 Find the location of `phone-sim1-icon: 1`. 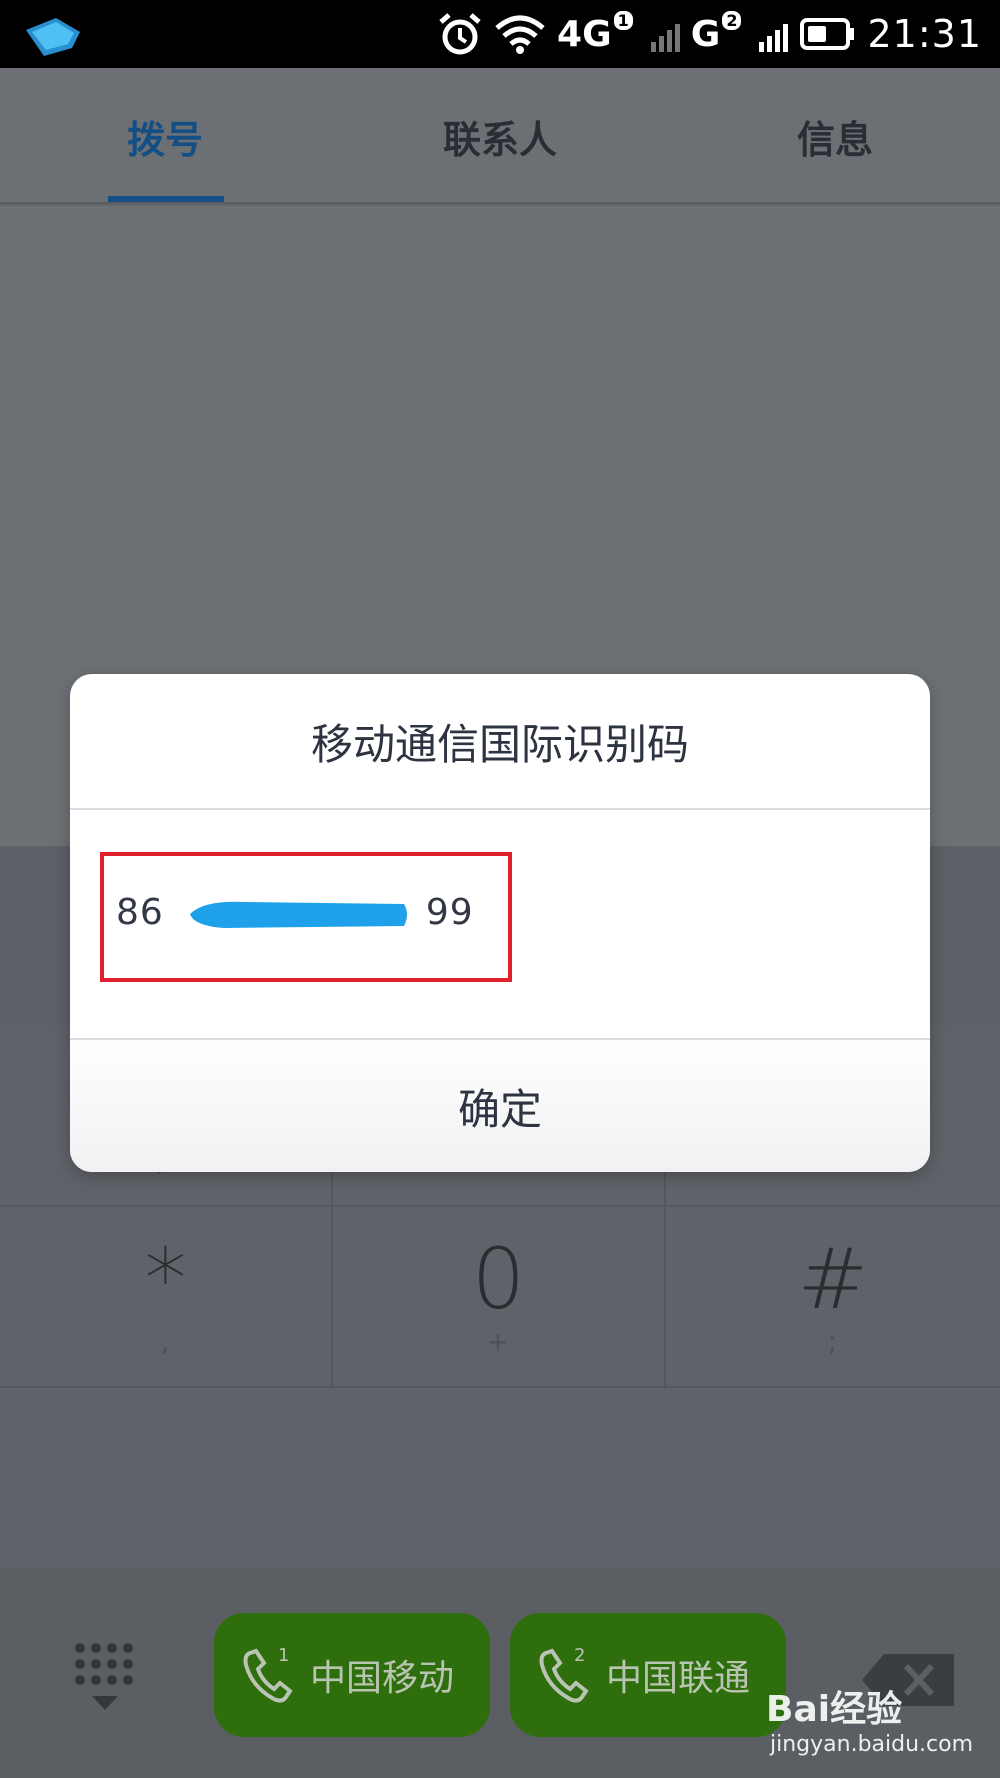

phone-sim1-icon: 1 is located at coordinates (268, 1674).